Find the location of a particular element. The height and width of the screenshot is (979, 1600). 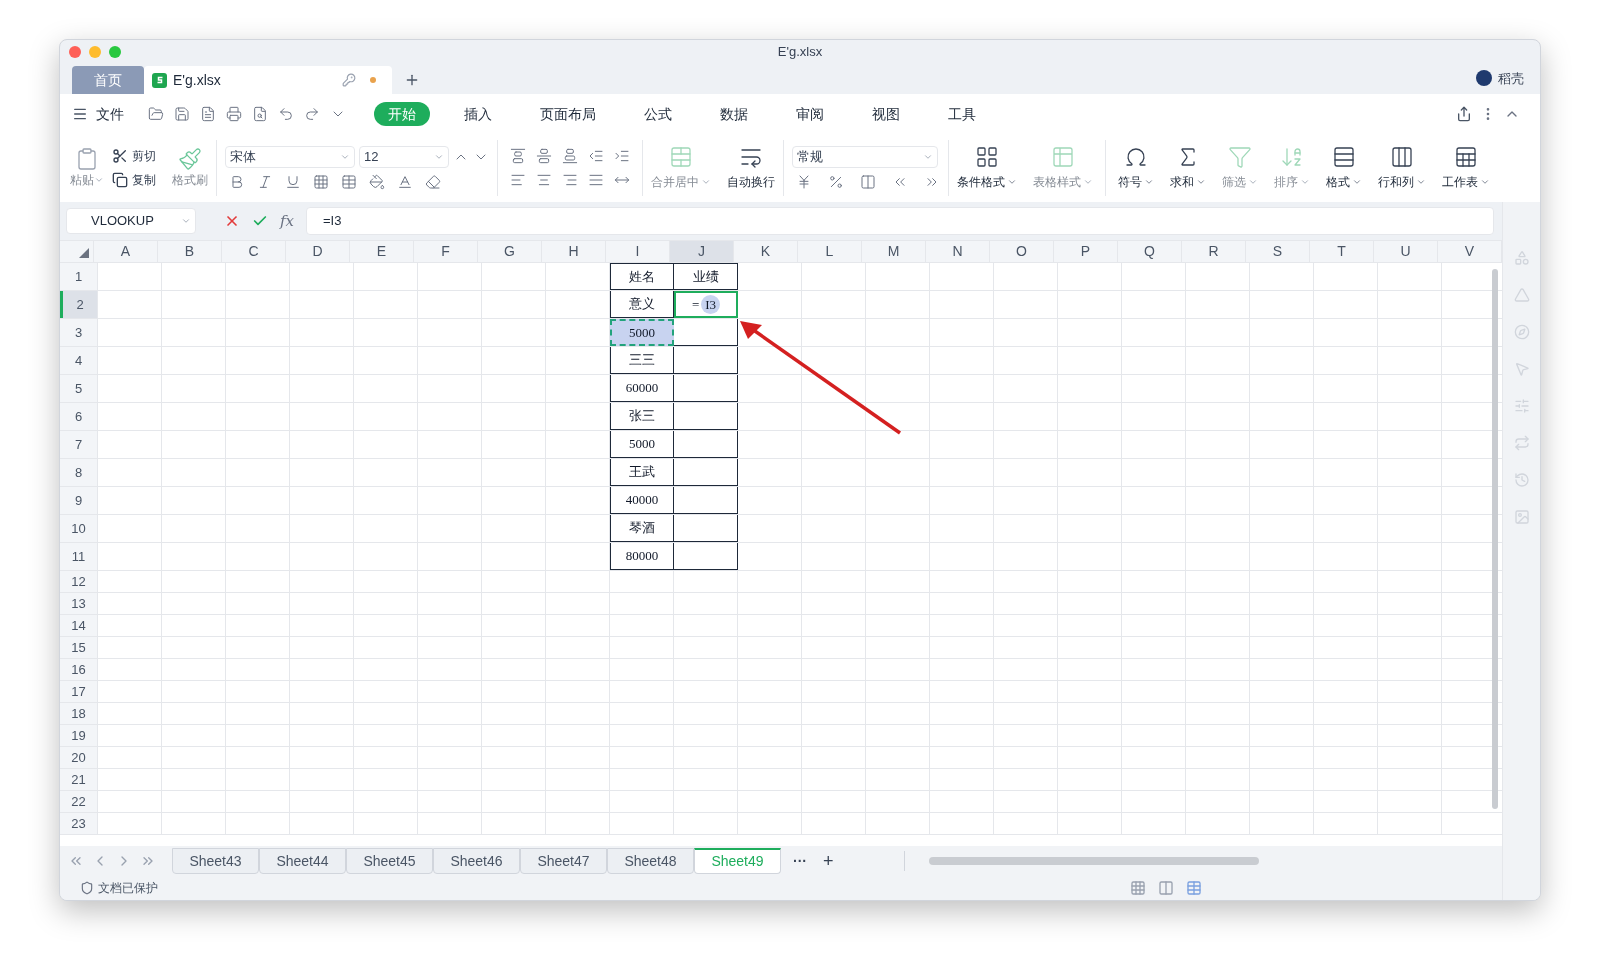

align-center-icon is located at coordinates (544, 180).